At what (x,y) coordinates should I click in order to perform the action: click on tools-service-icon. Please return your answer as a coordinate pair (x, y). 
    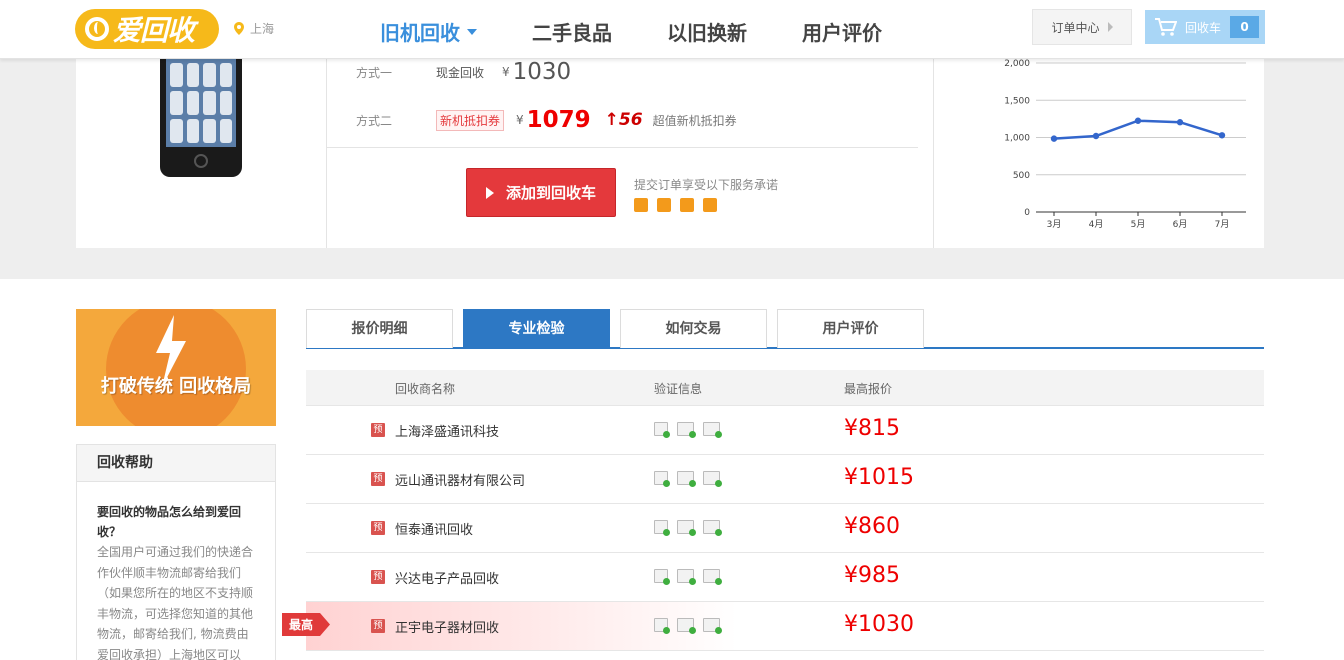
    Looking at the image, I should click on (687, 205).